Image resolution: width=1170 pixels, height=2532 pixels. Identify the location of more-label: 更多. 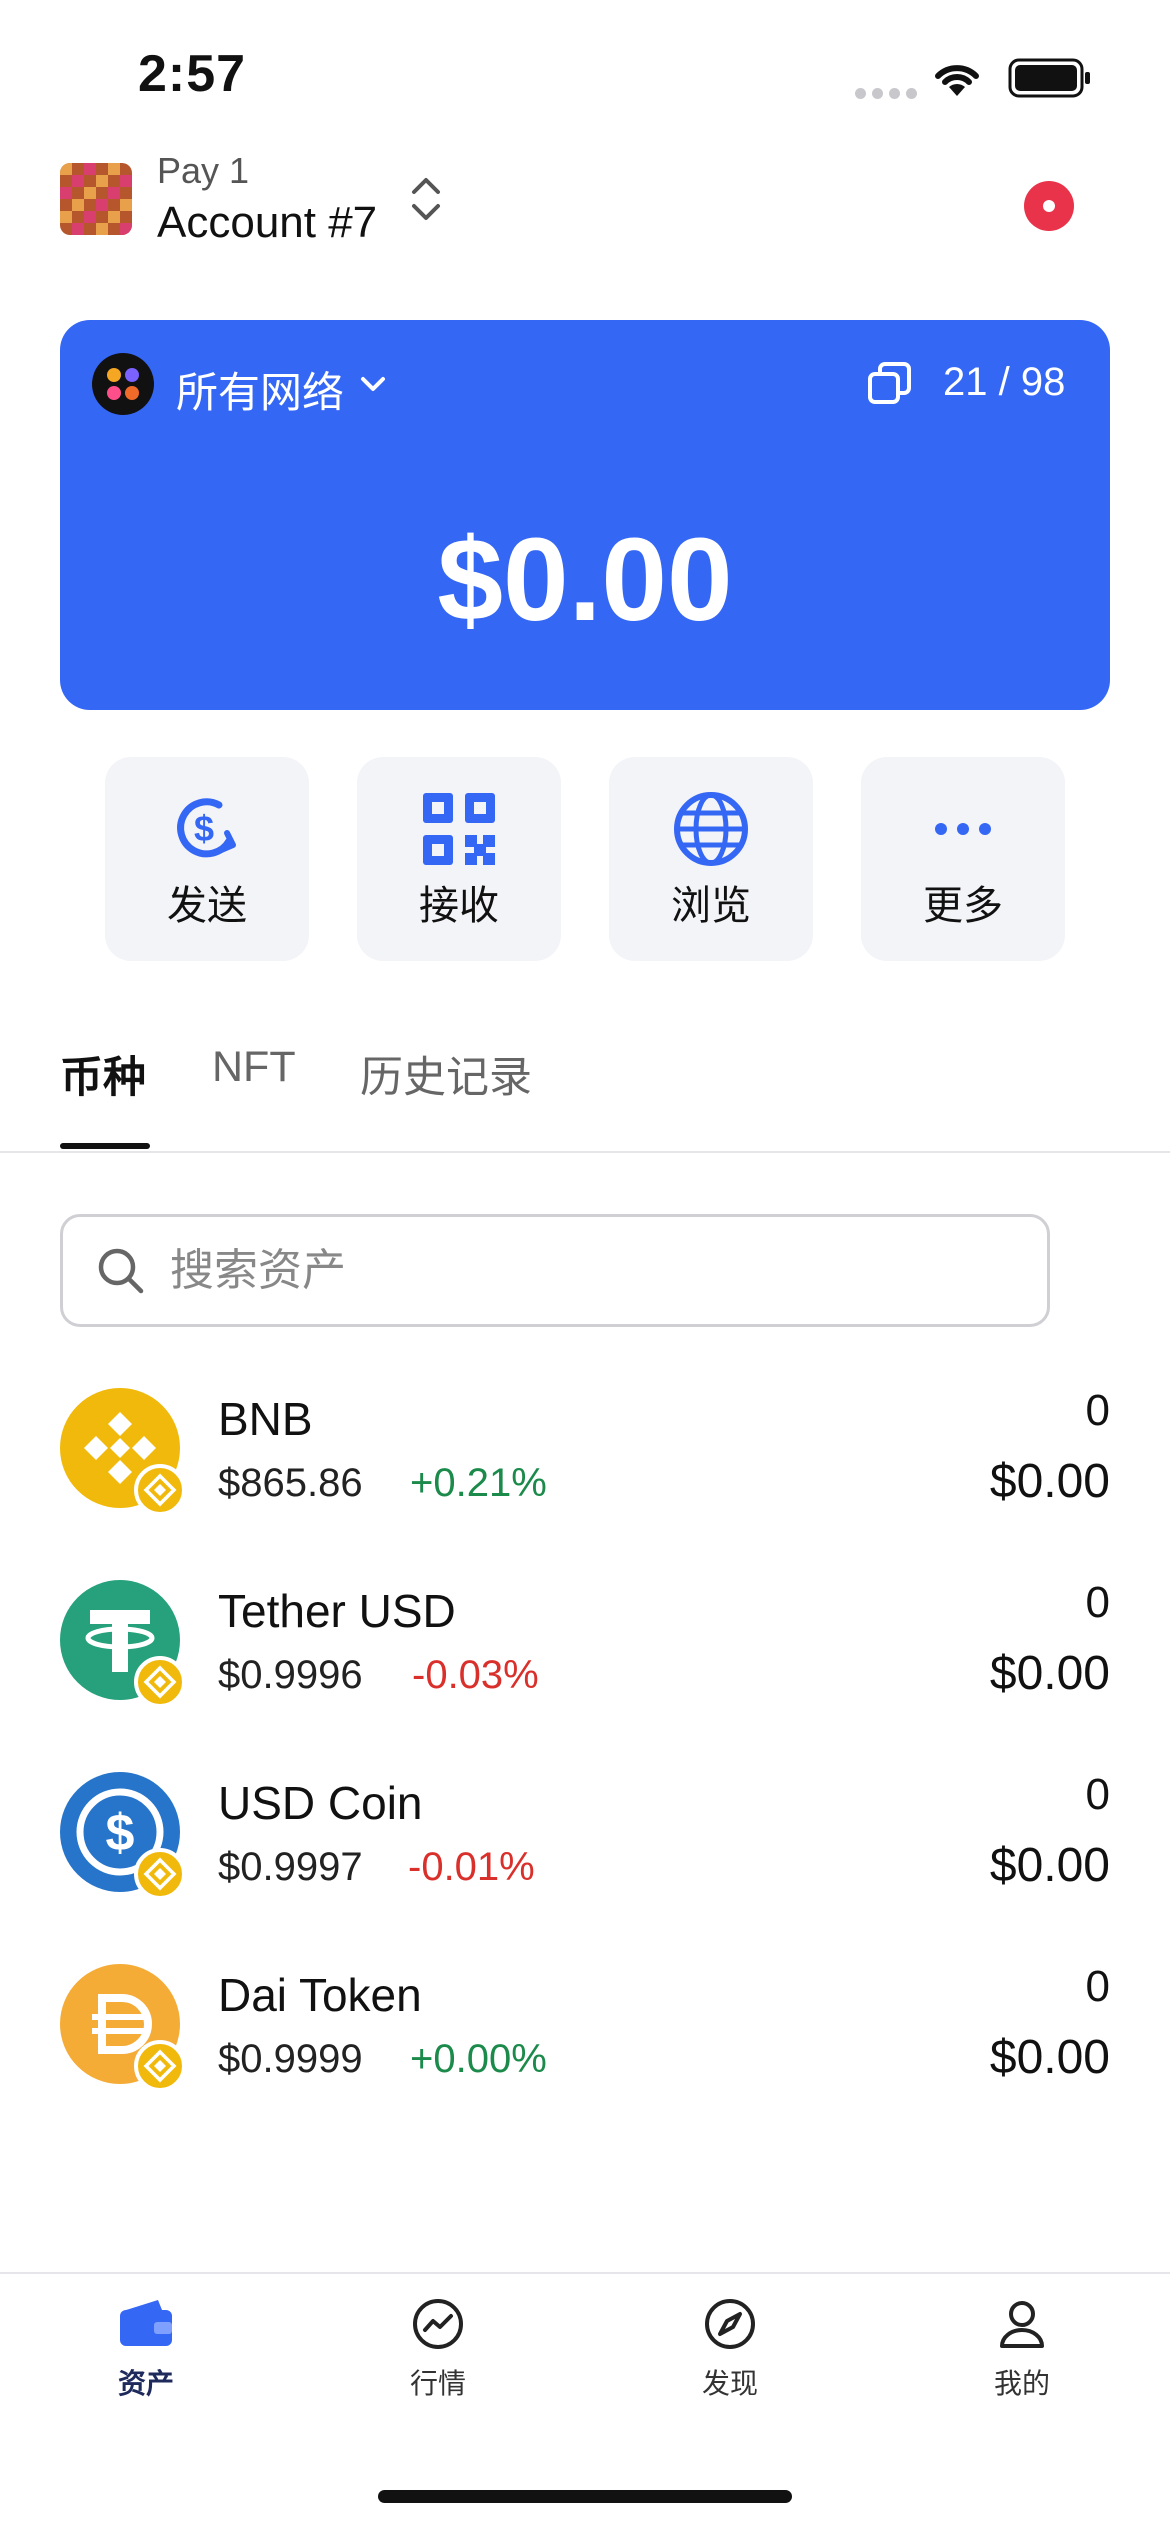
(963, 906).